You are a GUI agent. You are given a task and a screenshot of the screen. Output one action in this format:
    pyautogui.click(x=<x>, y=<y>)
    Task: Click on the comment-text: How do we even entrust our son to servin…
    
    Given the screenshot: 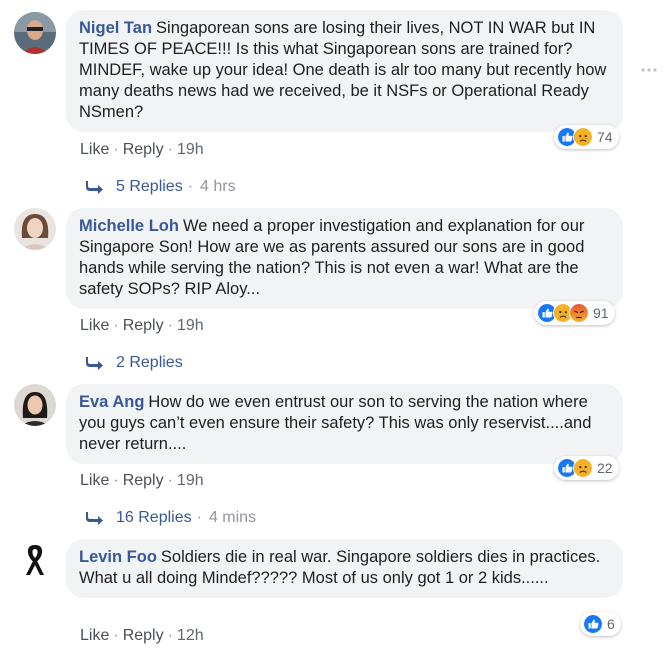 What is the action you would take?
    pyautogui.click(x=335, y=423)
    